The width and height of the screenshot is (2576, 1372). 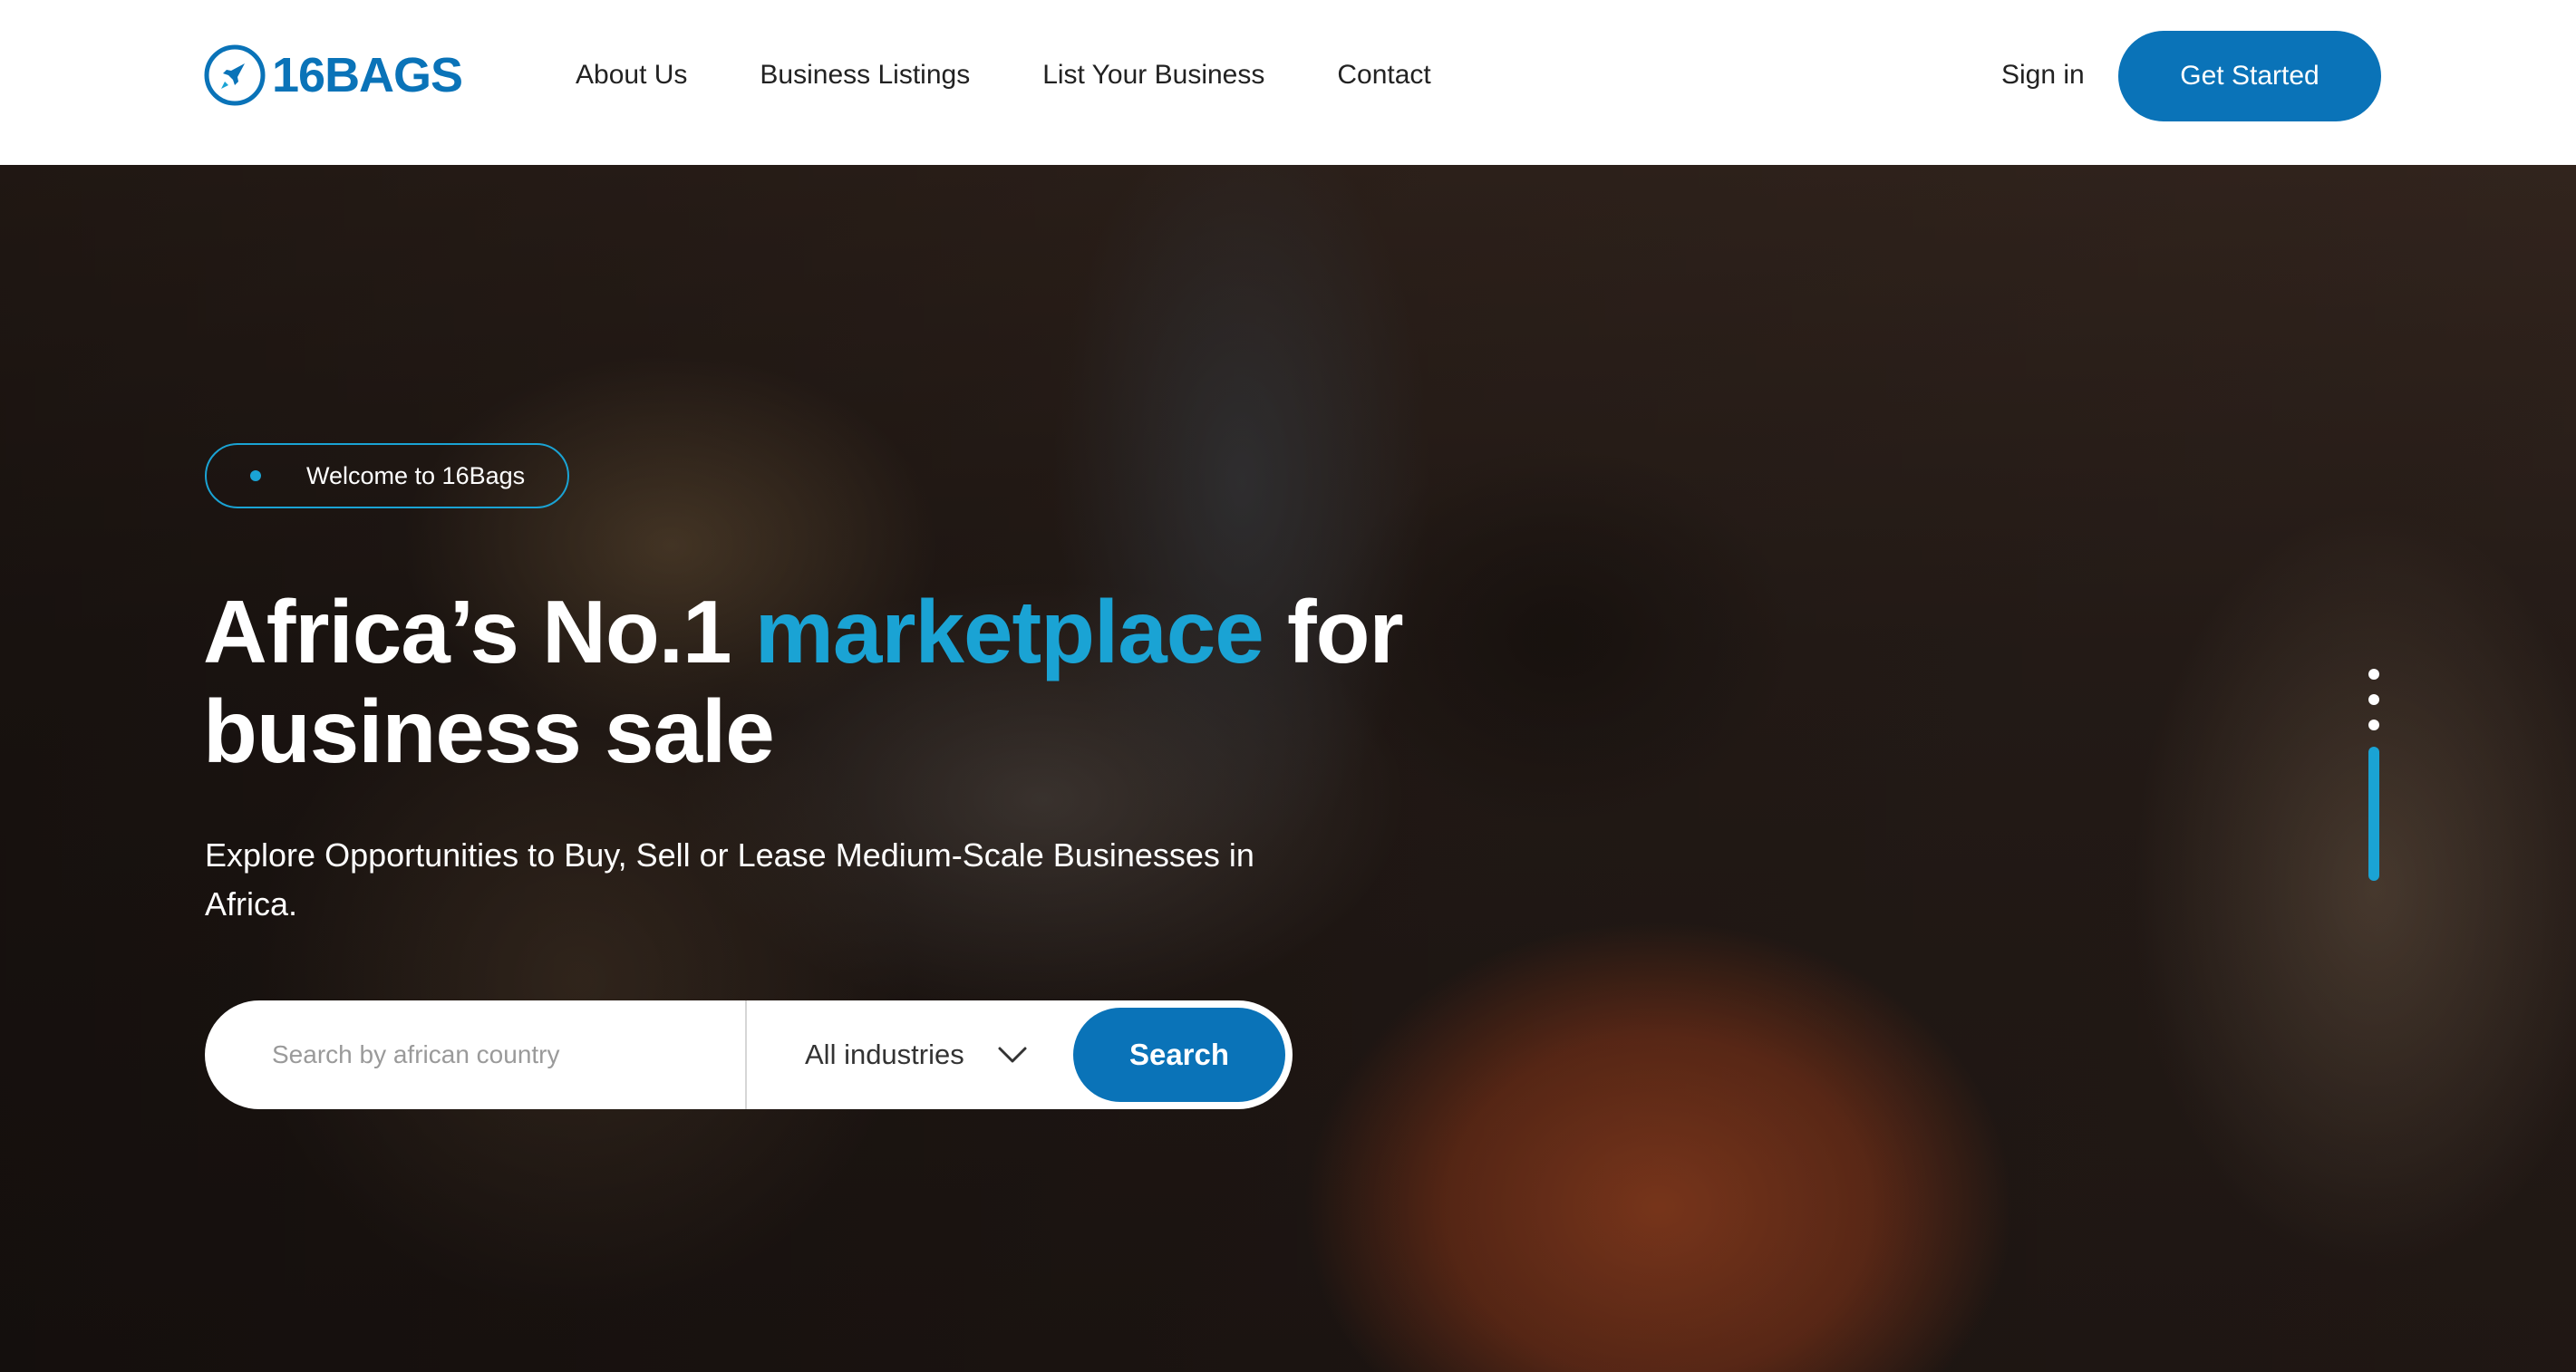 I want to click on industry-select-value: All industries, so click(x=884, y=1054).